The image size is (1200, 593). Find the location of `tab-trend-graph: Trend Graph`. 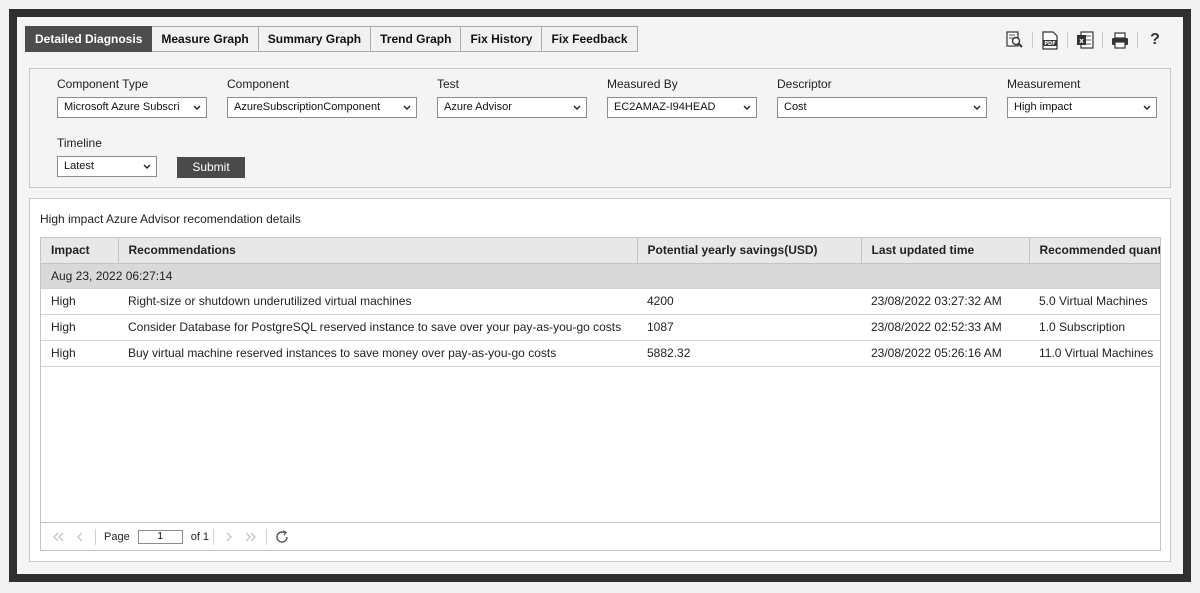

tab-trend-graph: Trend Graph is located at coordinates (416, 39).